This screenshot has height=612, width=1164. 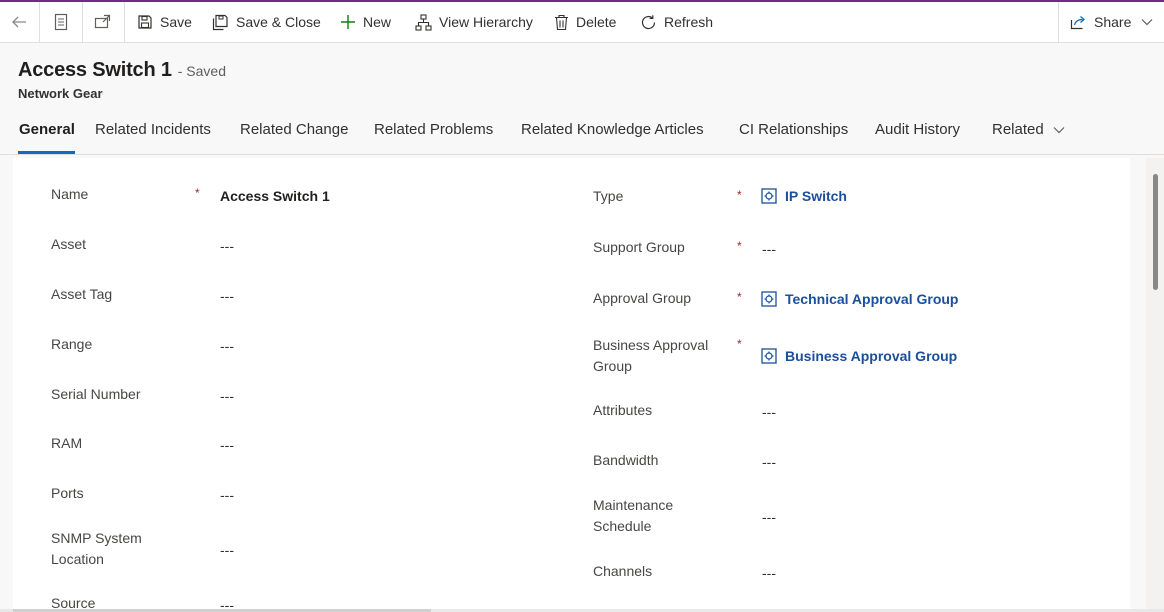 What do you see at coordinates (612, 129) in the screenshot?
I see `tab-related-knowledge-articles: Related Knowledge Articles` at bounding box center [612, 129].